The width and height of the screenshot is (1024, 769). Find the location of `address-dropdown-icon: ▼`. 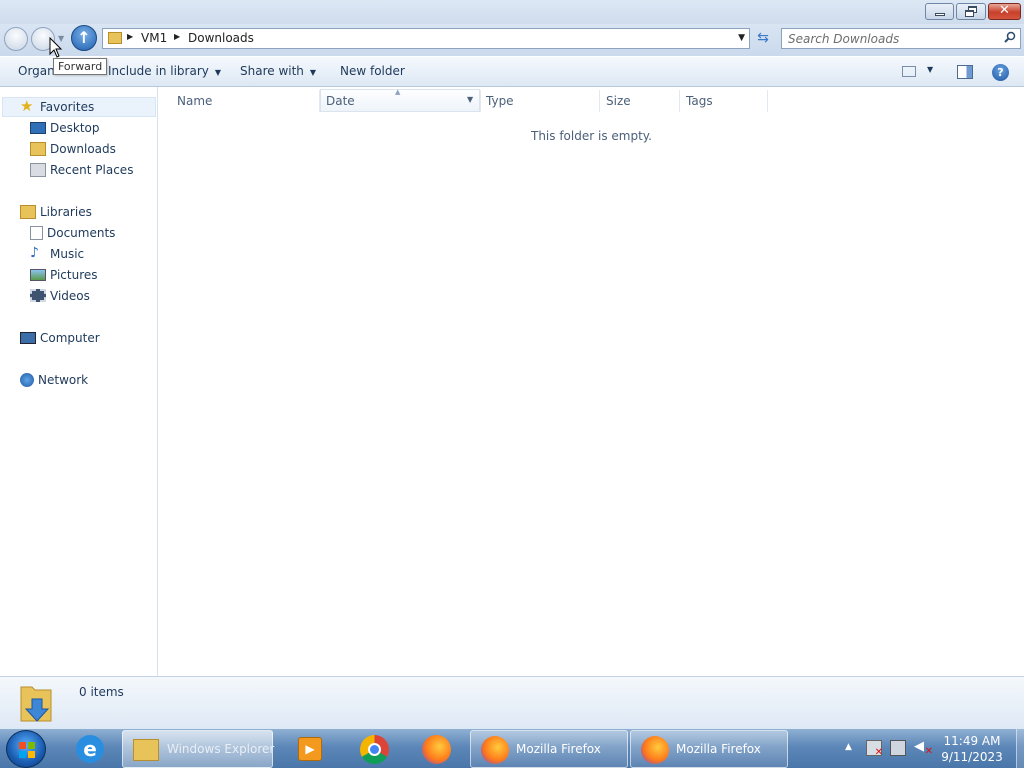

address-dropdown-icon: ▼ is located at coordinates (741, 38).